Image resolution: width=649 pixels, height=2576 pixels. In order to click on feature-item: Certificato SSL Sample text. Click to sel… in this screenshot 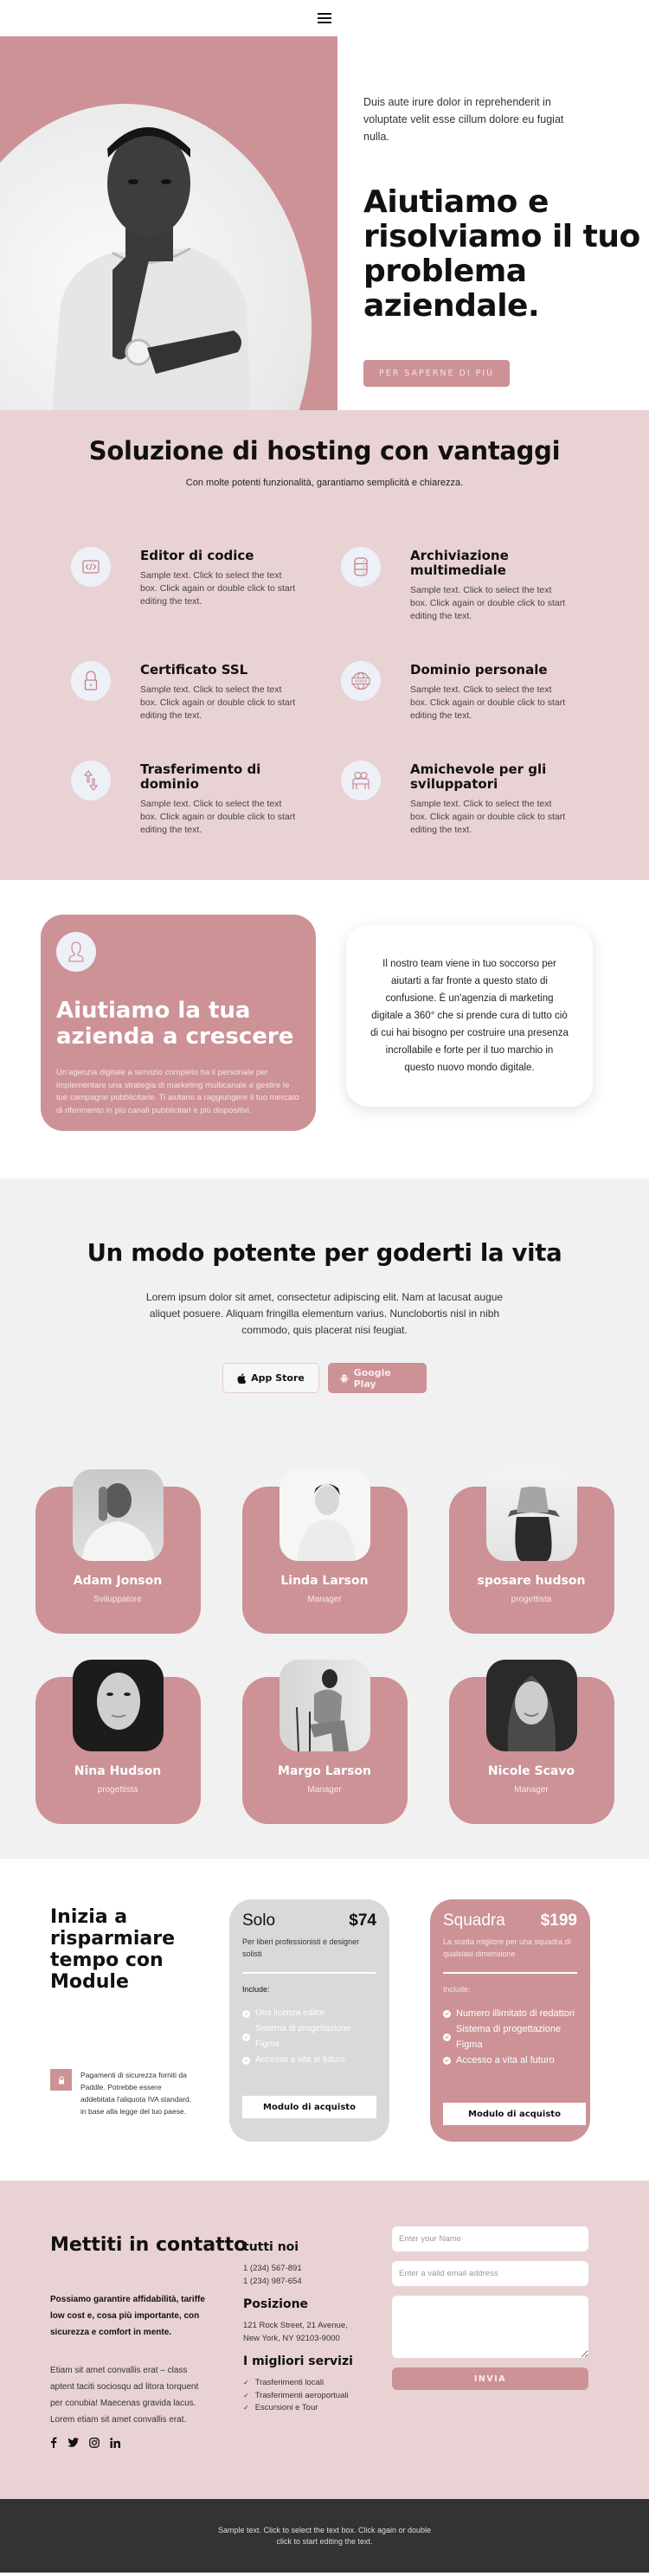, I will do `click(206, 692)`.